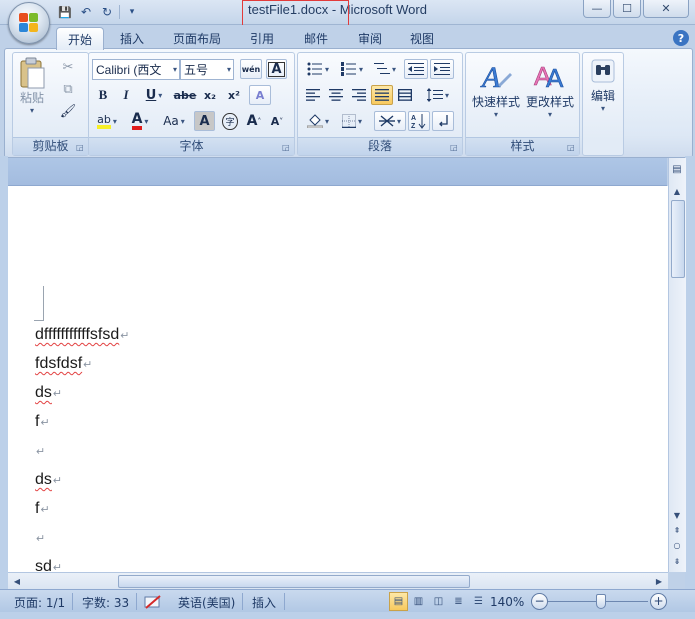 Image resolution: width=695 pixels, height=619 pixels. I want to click on scroll-down-arrow-icon: ▼, so click(677, 515).